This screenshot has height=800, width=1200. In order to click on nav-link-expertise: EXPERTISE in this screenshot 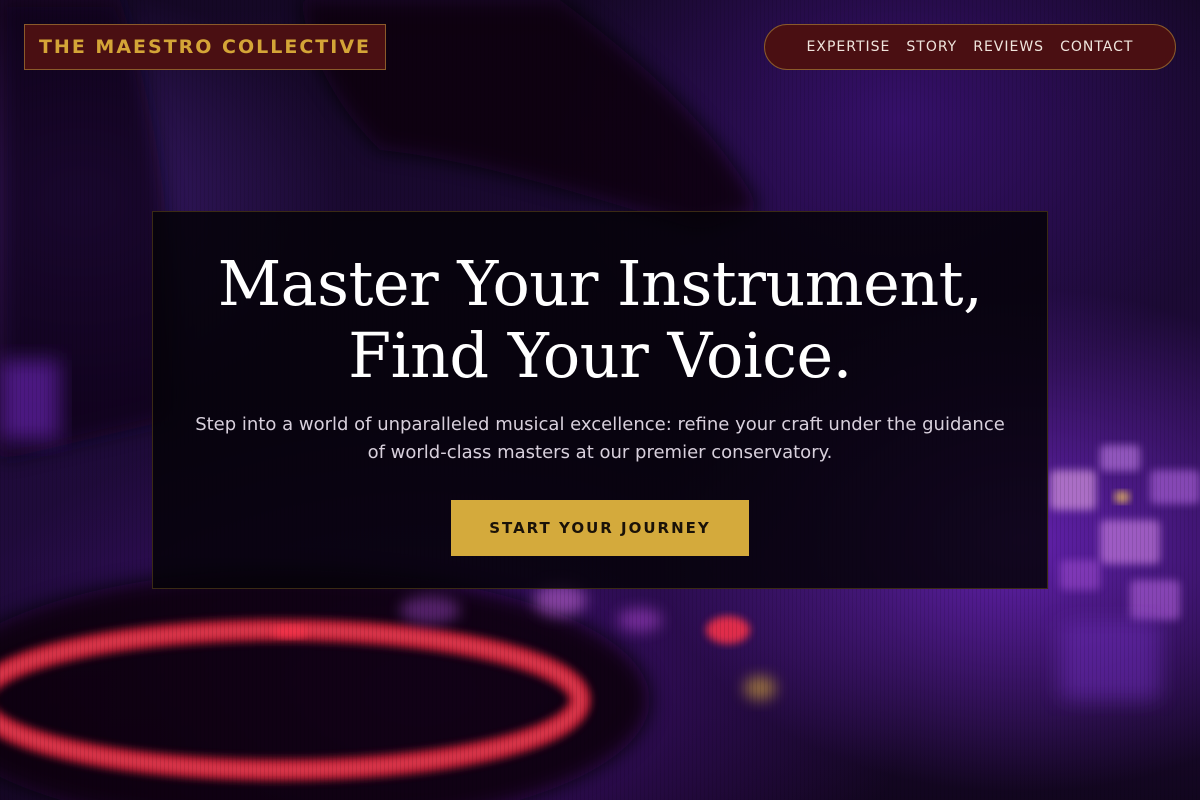, I will do `click(849, 47)`.